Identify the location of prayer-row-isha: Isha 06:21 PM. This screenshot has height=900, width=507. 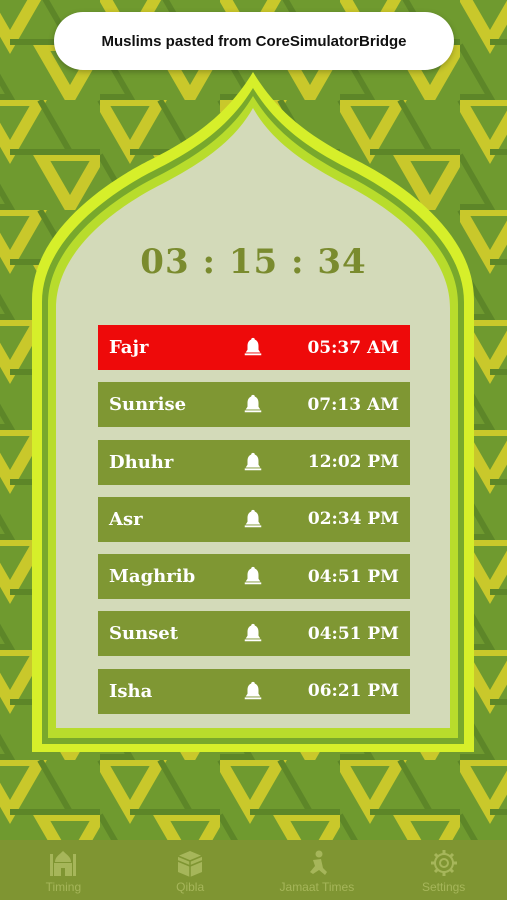
(254, 691).